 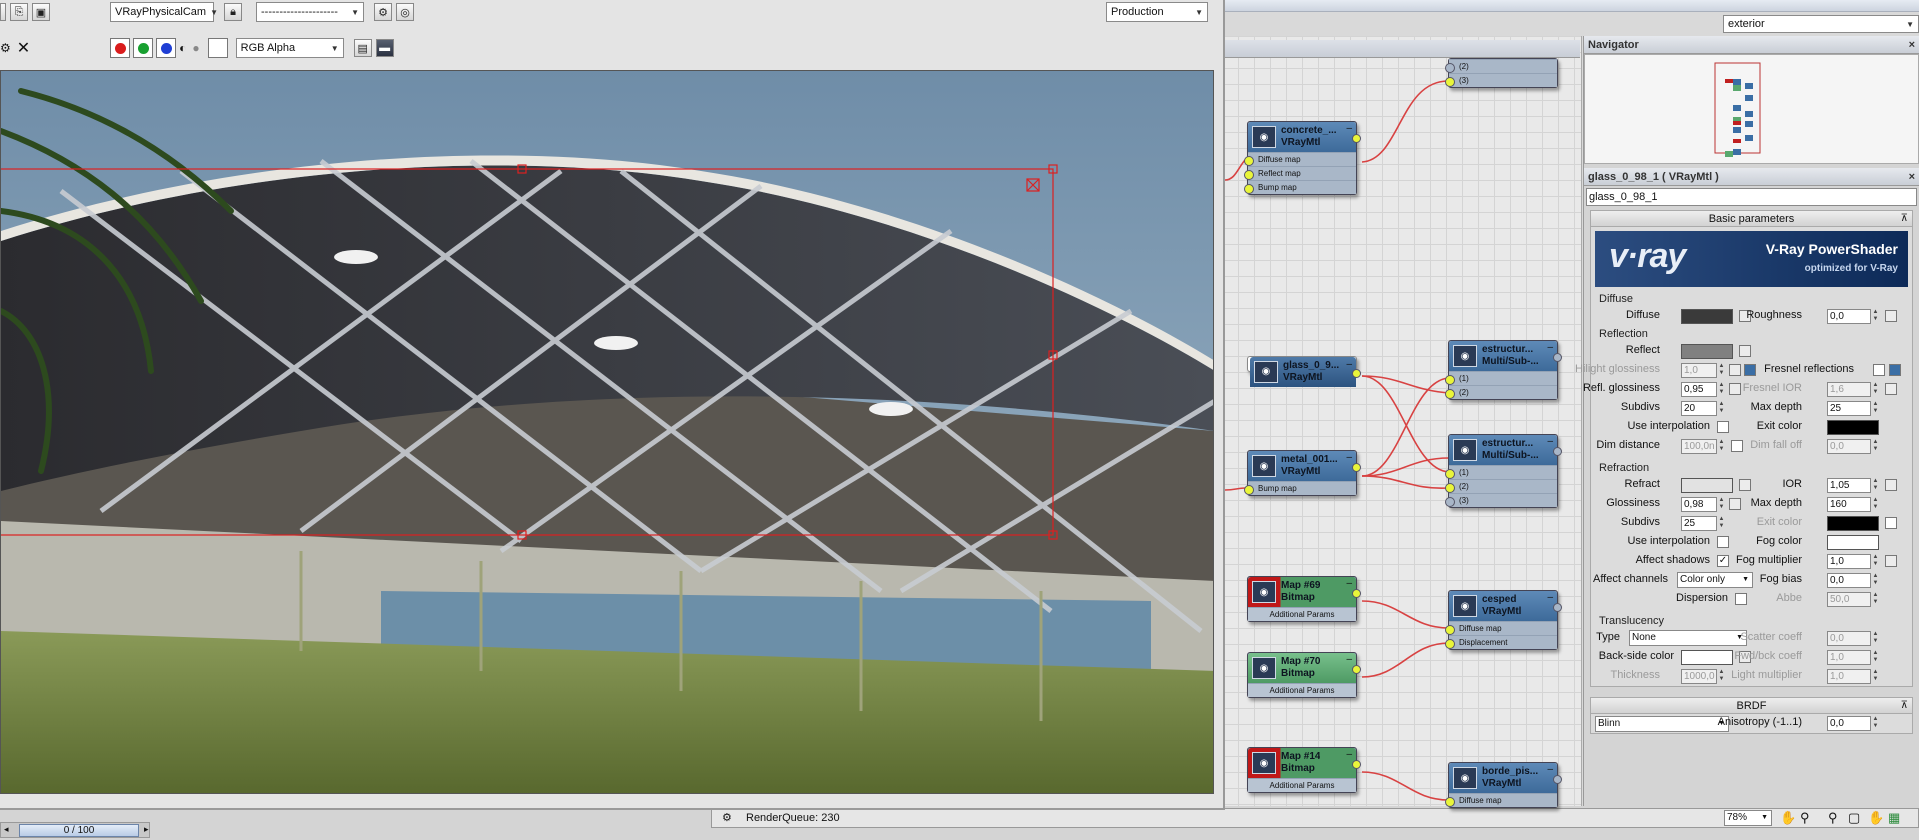 What do you see at coordinates (1912, 45) in the screenshot?
I see `close-icon: ×` at bounding box center [1912, 45].